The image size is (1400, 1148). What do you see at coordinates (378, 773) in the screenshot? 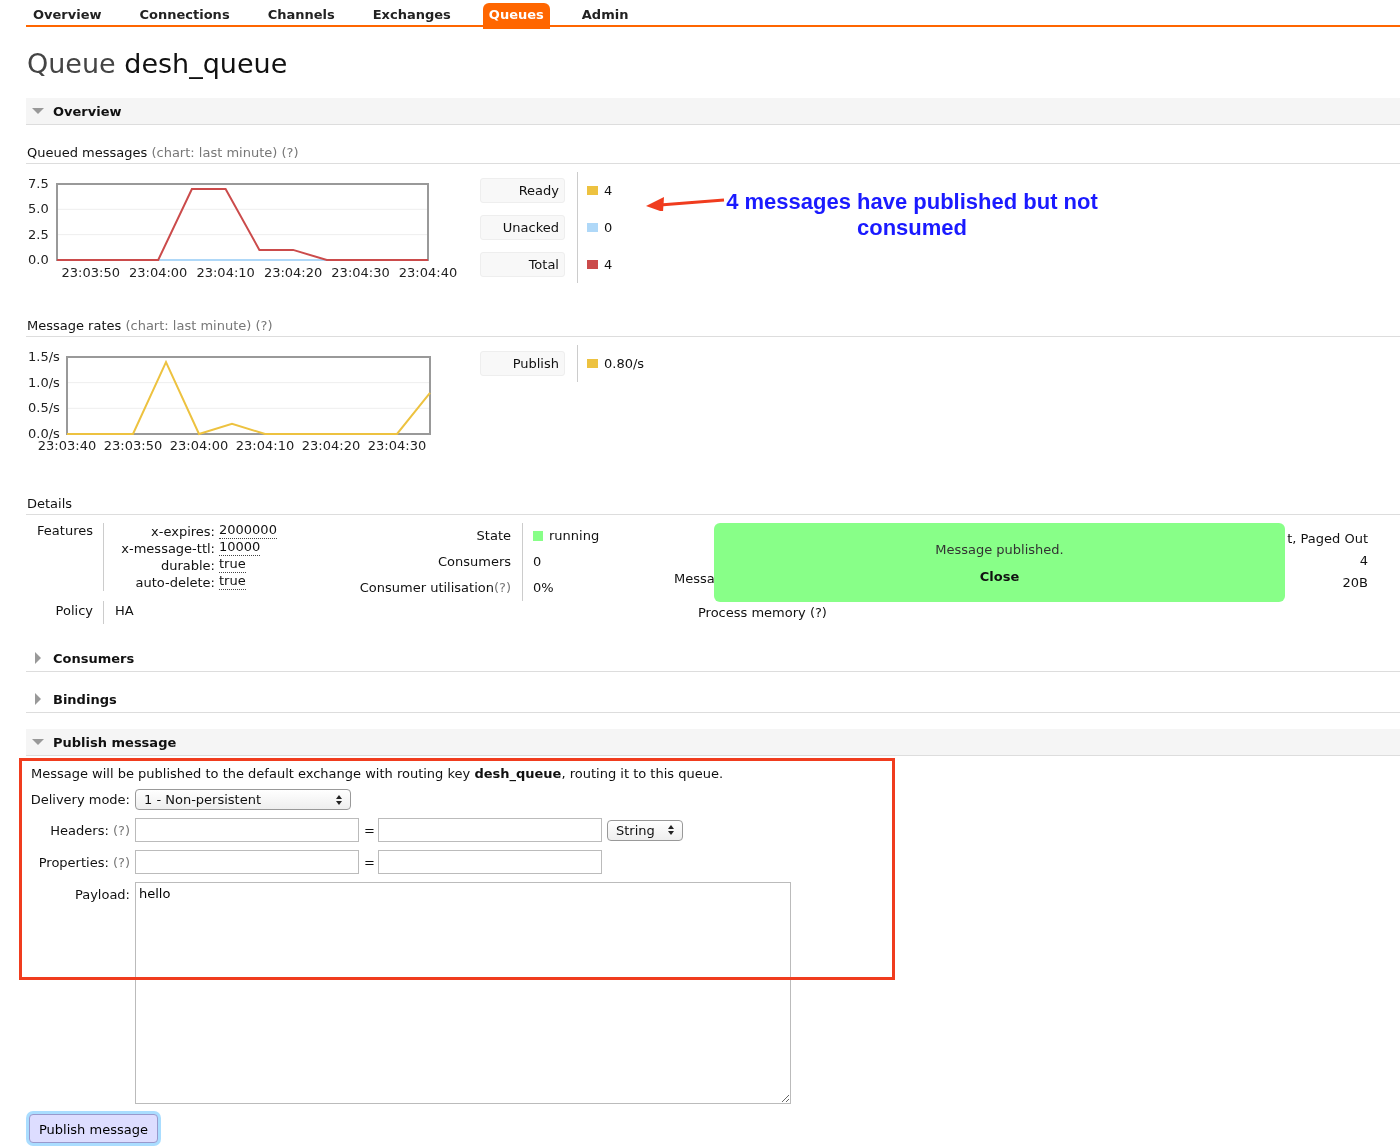
I see `publish-description: Message will be published to the default exchange with routing key desh_queue, routing it to this queue.` at bounding box center [378, 773].